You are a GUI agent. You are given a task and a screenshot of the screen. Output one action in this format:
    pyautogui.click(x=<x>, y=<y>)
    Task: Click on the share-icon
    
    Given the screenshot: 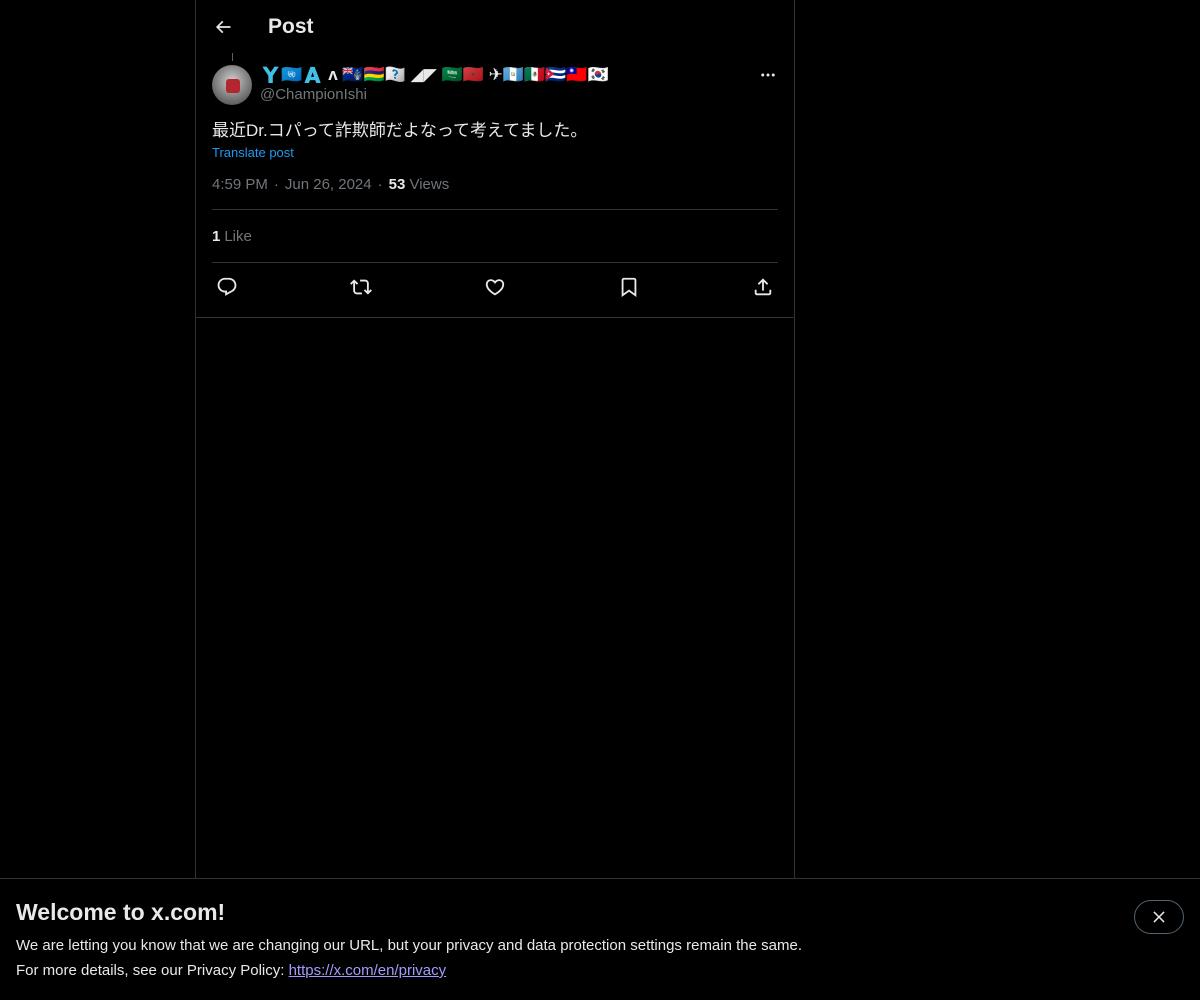 What is the action you would take?
    pyautogui.click(x=763, y=286)
    